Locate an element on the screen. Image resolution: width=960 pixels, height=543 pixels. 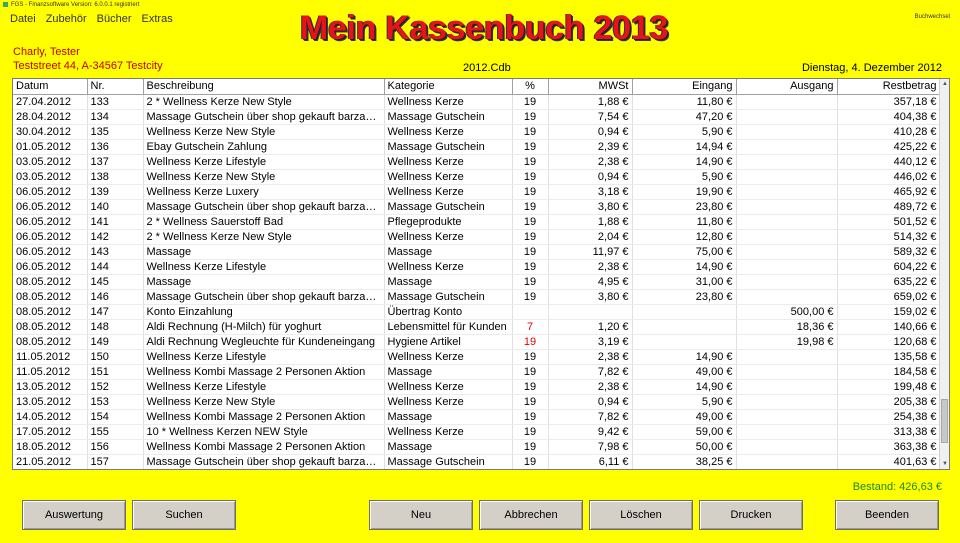
col-nr: Nr. is located at coordinates (115, 87).